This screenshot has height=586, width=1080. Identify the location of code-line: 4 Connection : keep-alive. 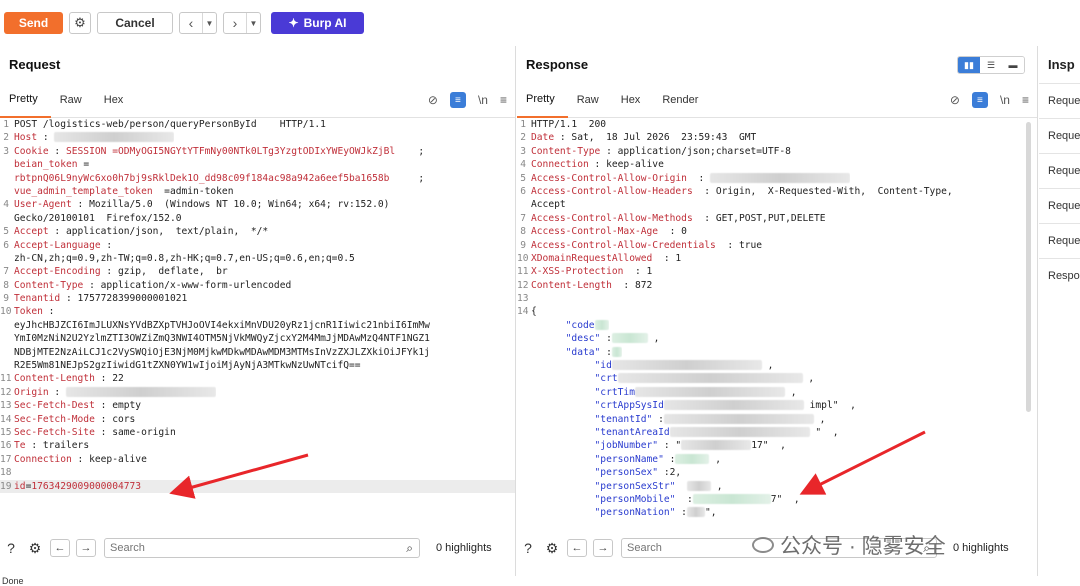
(777, 164).